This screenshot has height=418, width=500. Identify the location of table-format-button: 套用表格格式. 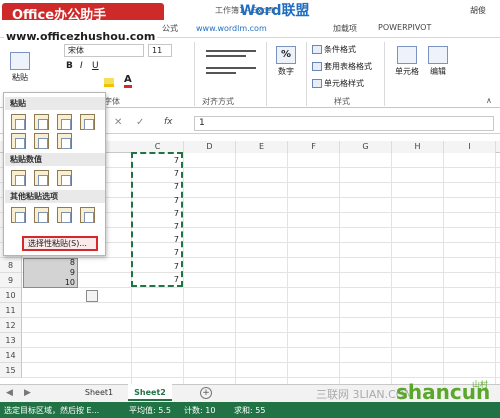
(342, 66).